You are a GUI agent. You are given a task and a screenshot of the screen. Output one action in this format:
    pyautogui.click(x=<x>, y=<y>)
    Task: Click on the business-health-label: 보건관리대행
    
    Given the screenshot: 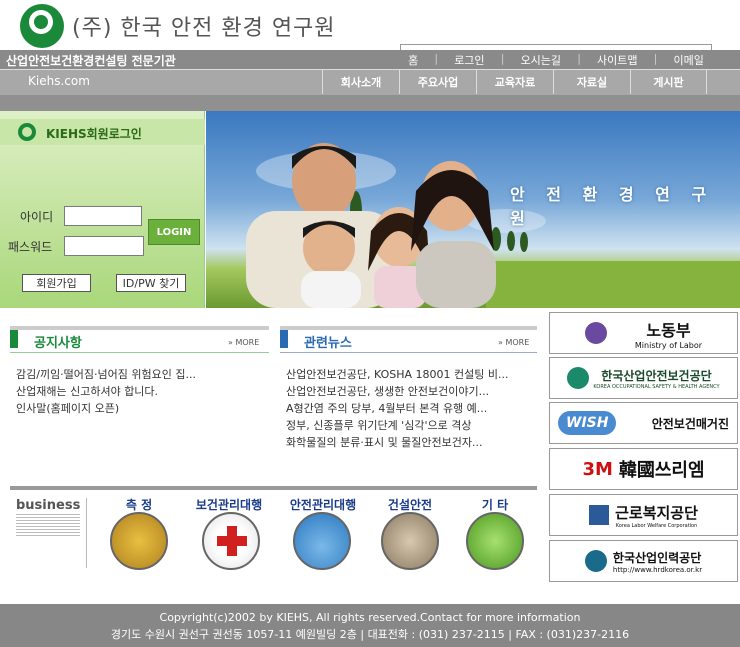 What is the action you would take?
    pyautogui.click(x=229, y=504)
    